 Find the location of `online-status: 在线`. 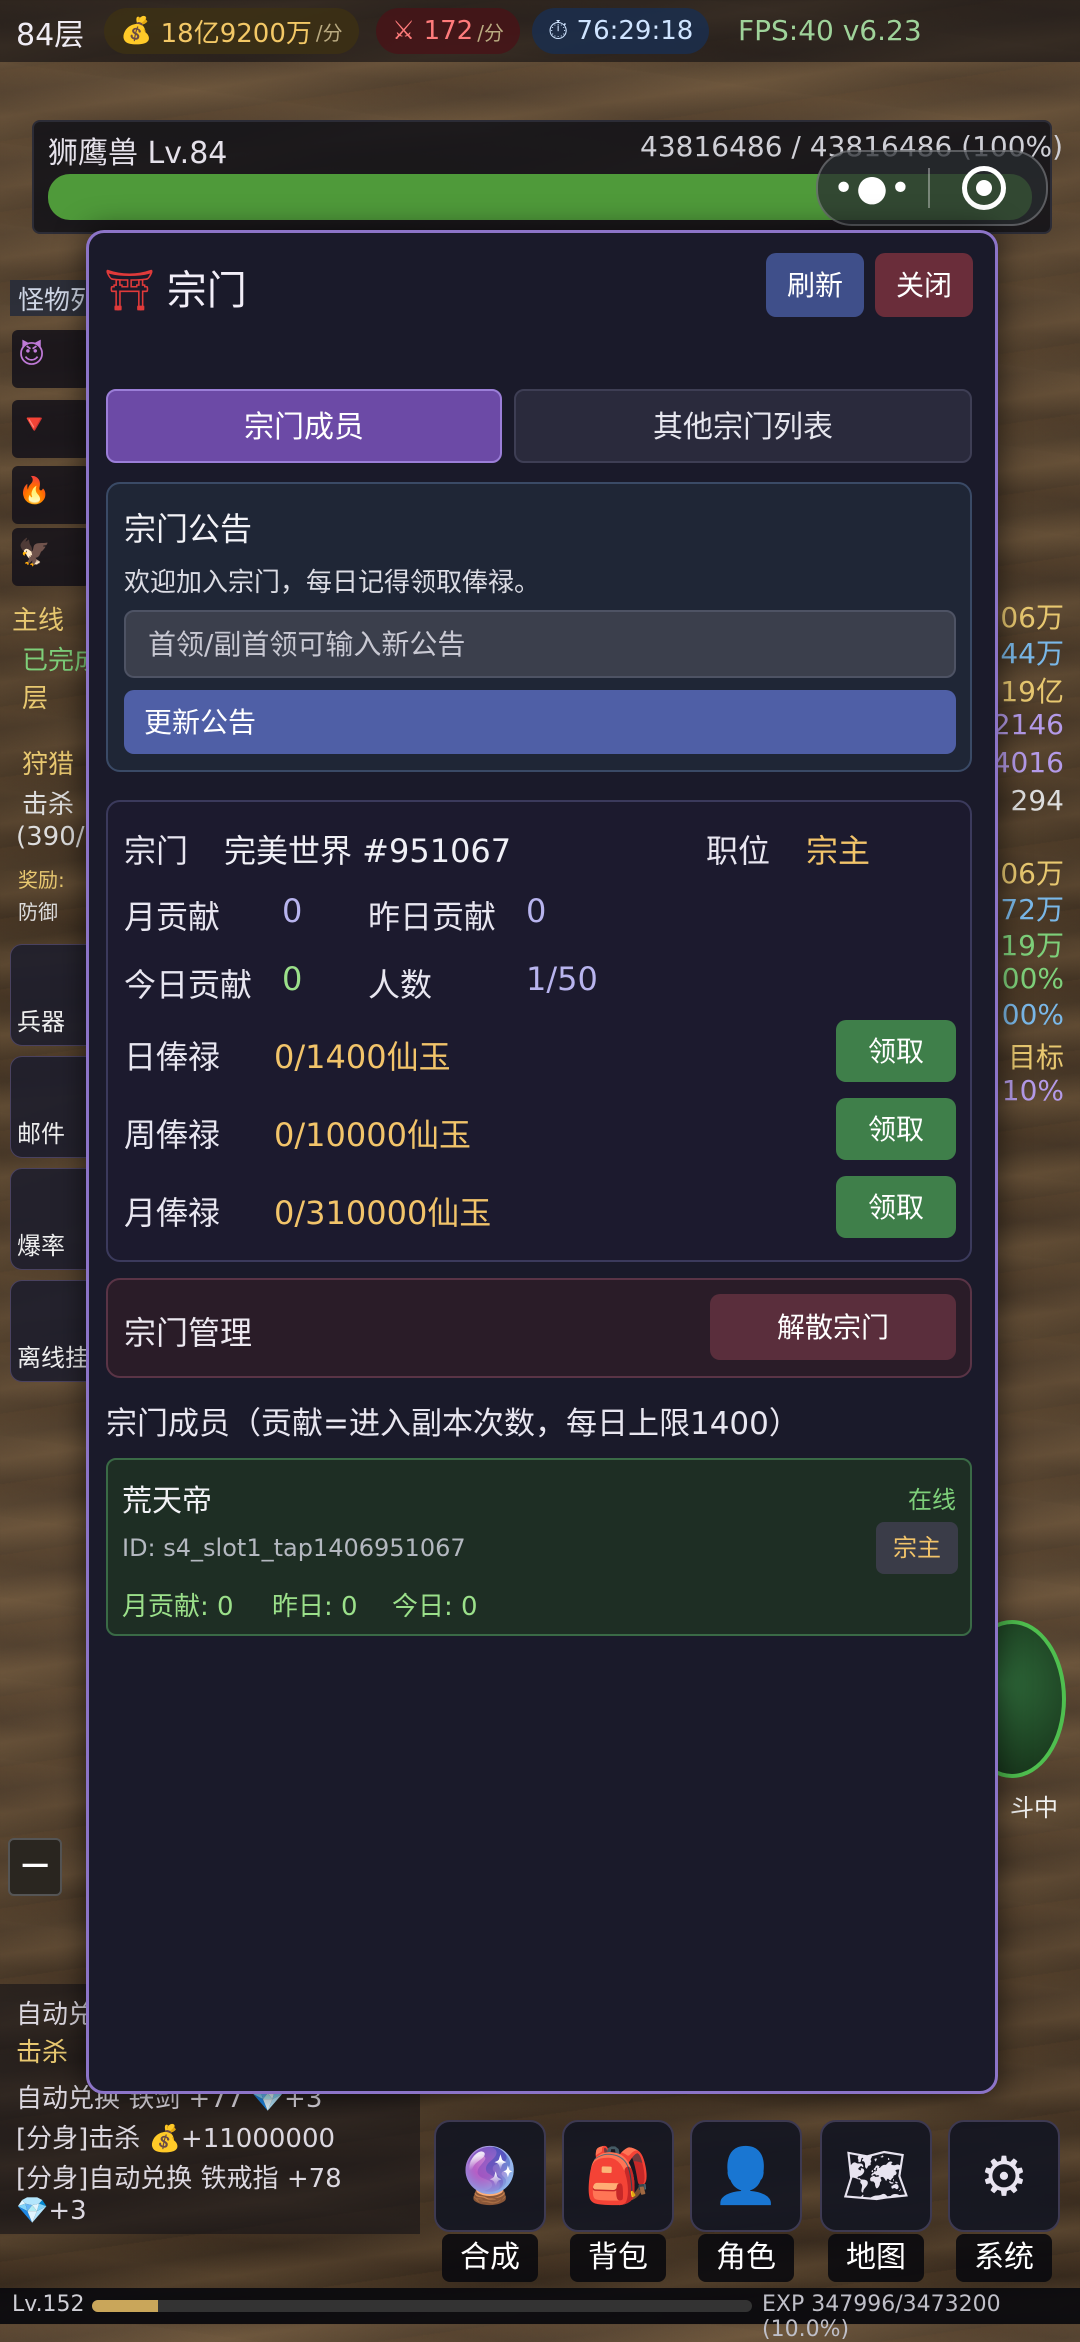

online-status: 在线 is located at coordinates (932, 1500).